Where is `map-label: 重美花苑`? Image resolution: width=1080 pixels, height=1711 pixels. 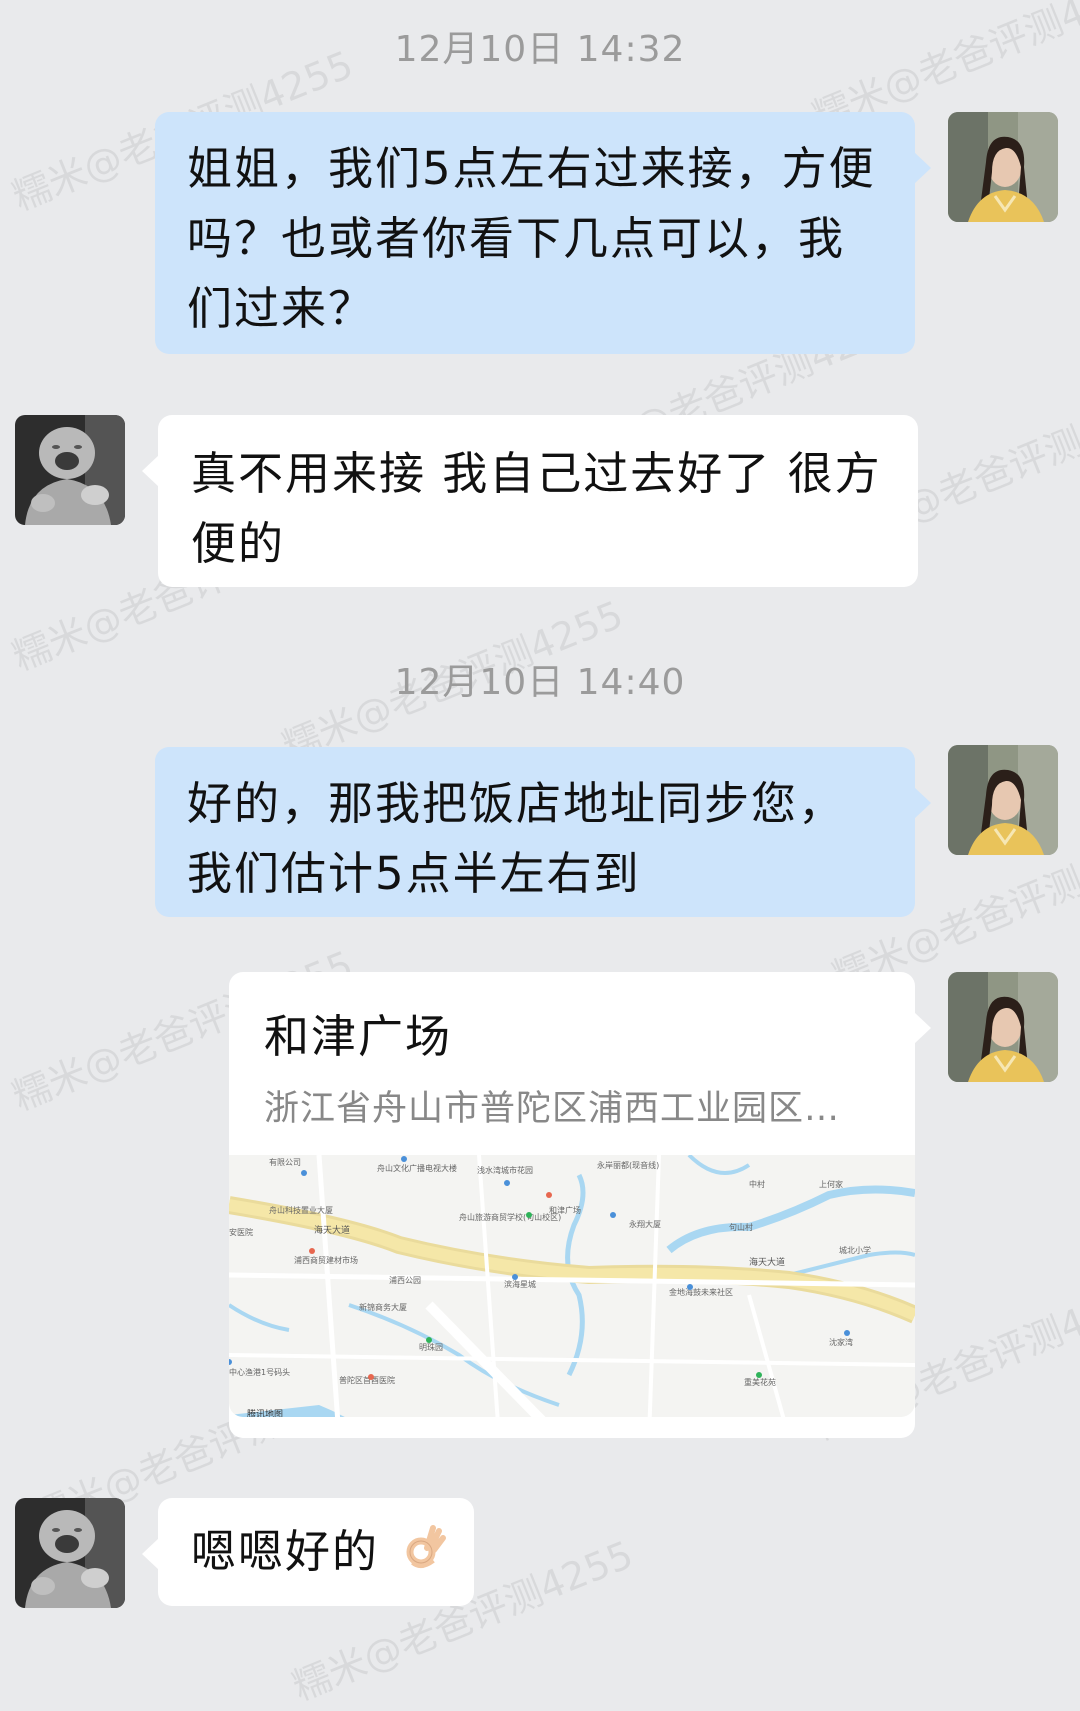 map-label: 重美花苑 is located at coordinates (760, 1382).